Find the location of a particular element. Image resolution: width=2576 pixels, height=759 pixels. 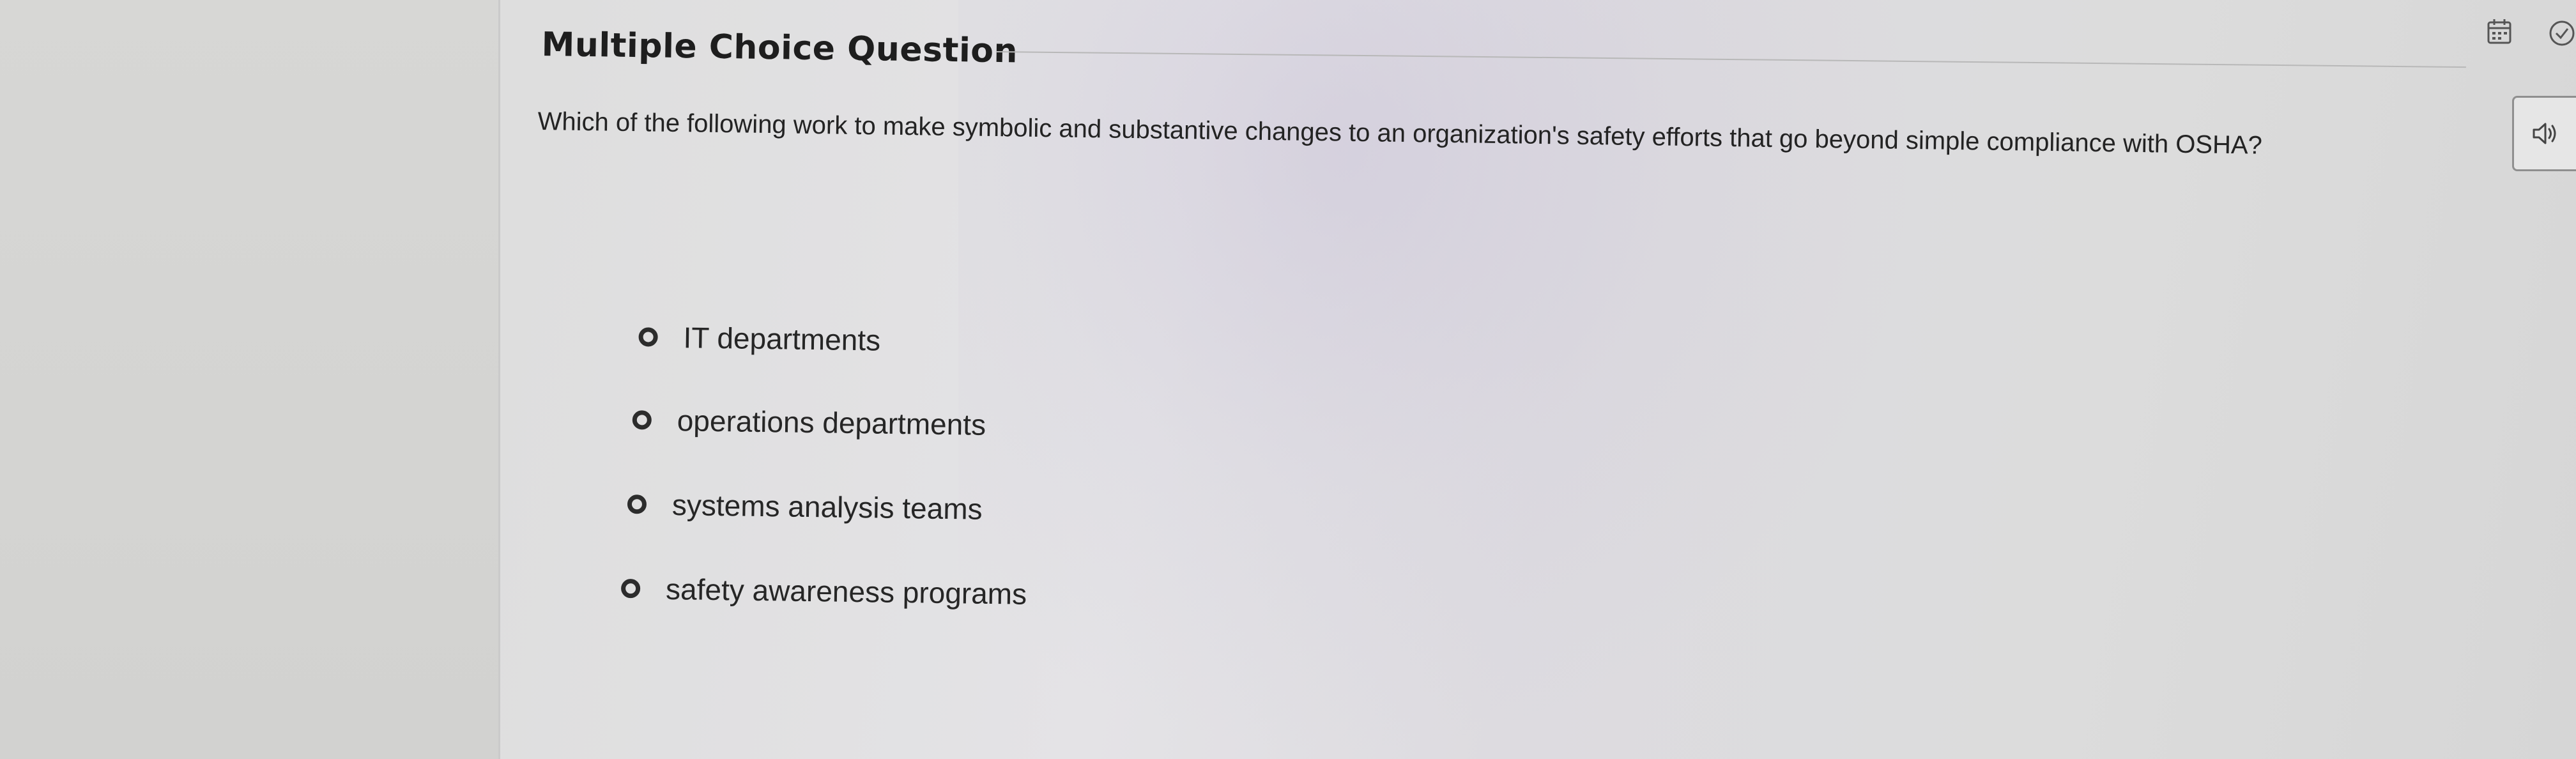

read-aloud-button is located at coordinates (2544, 133).